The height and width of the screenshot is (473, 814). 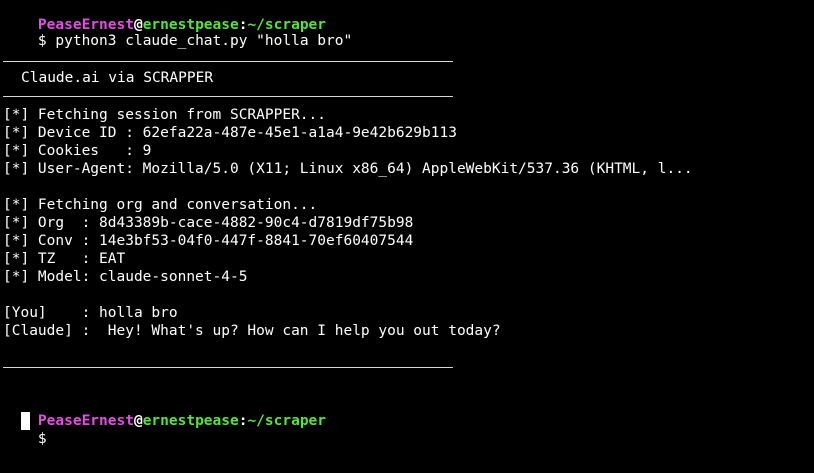 What do you see at coordinates (25, 421) in the screenshot?
I see `text-cursor` at bounding box center [25, 421].